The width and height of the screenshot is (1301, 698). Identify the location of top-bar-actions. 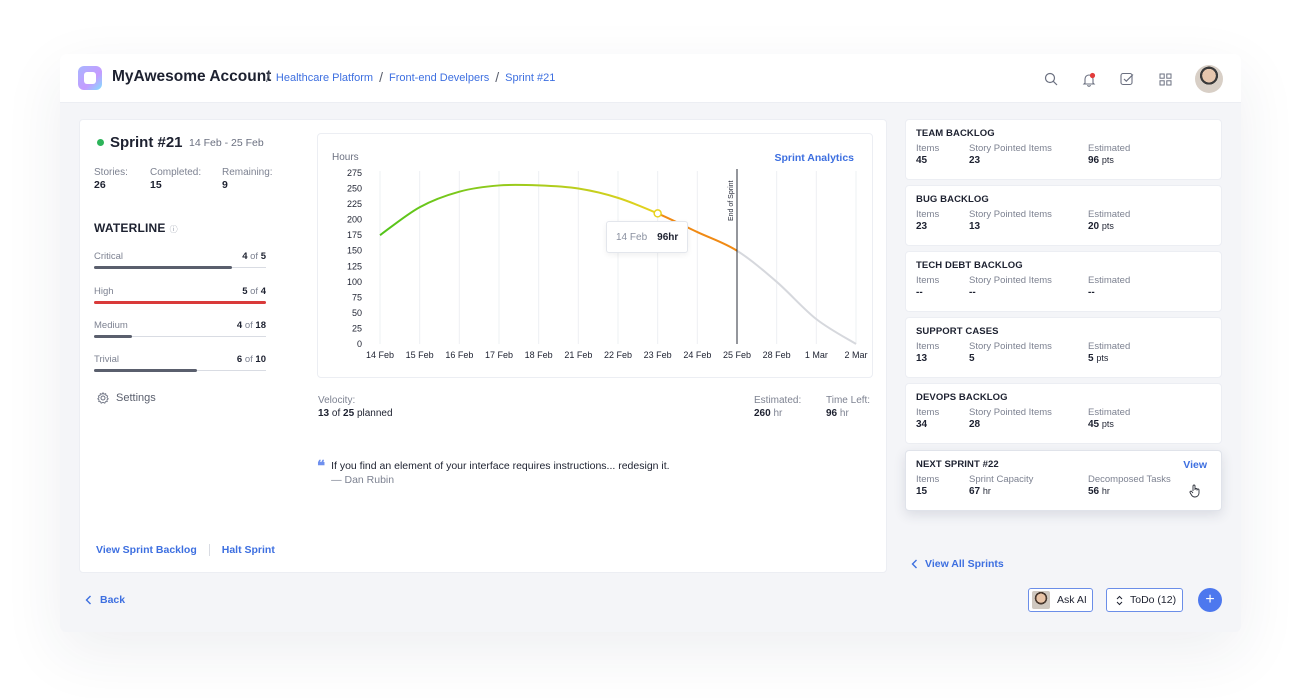
(1133, 79).